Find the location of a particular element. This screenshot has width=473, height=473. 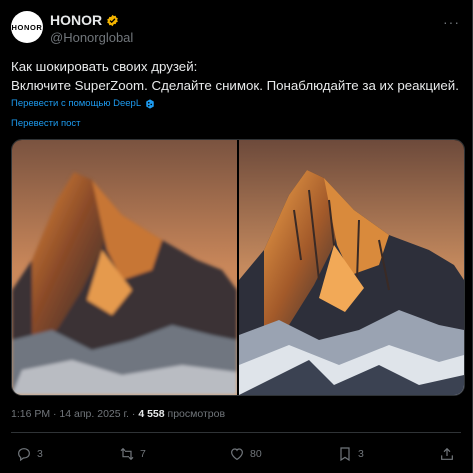

bookmark-button: 3 is located at coordinates (350, 454).